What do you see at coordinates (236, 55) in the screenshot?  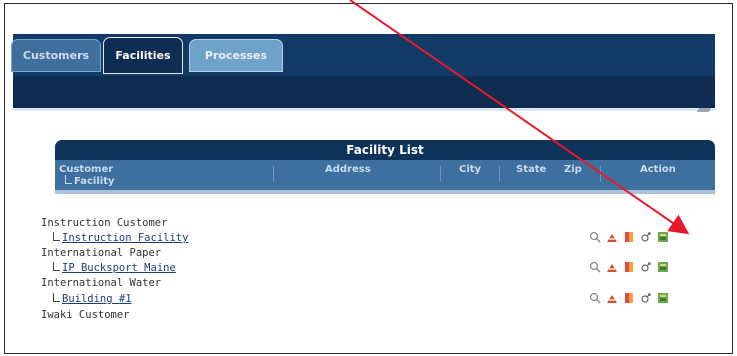 I see `tab-processes: Processes` at bounding box center [236, 55].